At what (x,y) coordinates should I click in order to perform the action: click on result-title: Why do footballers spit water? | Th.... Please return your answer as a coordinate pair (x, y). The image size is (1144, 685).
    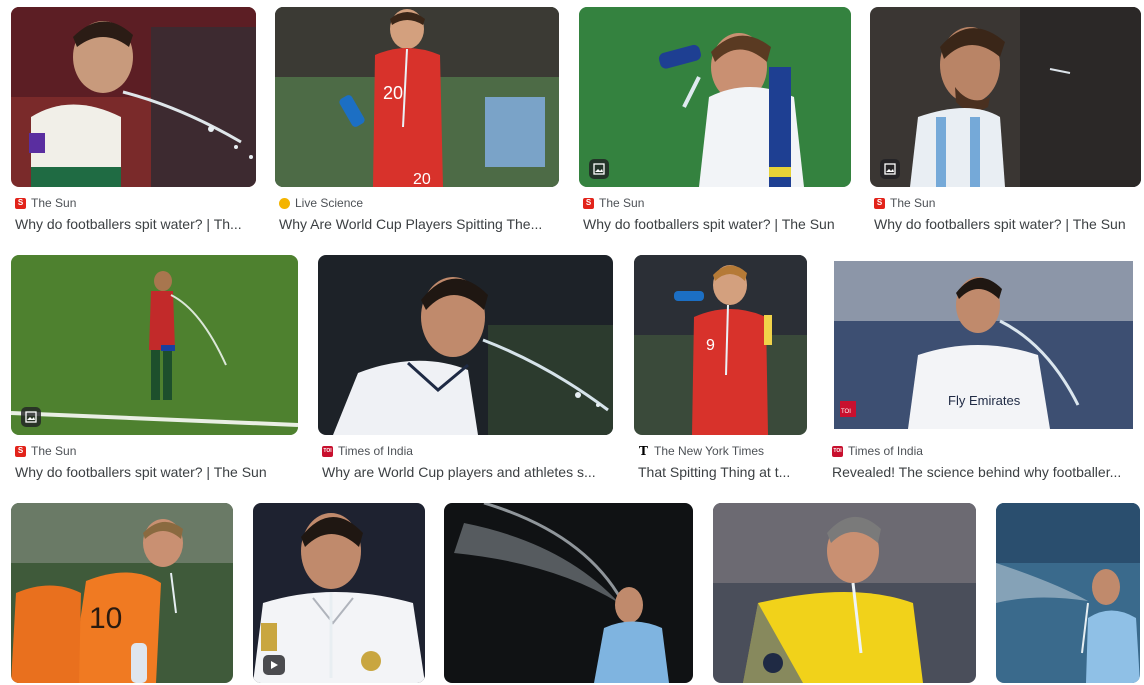
    Looking at the image, I should click on (135, 224).